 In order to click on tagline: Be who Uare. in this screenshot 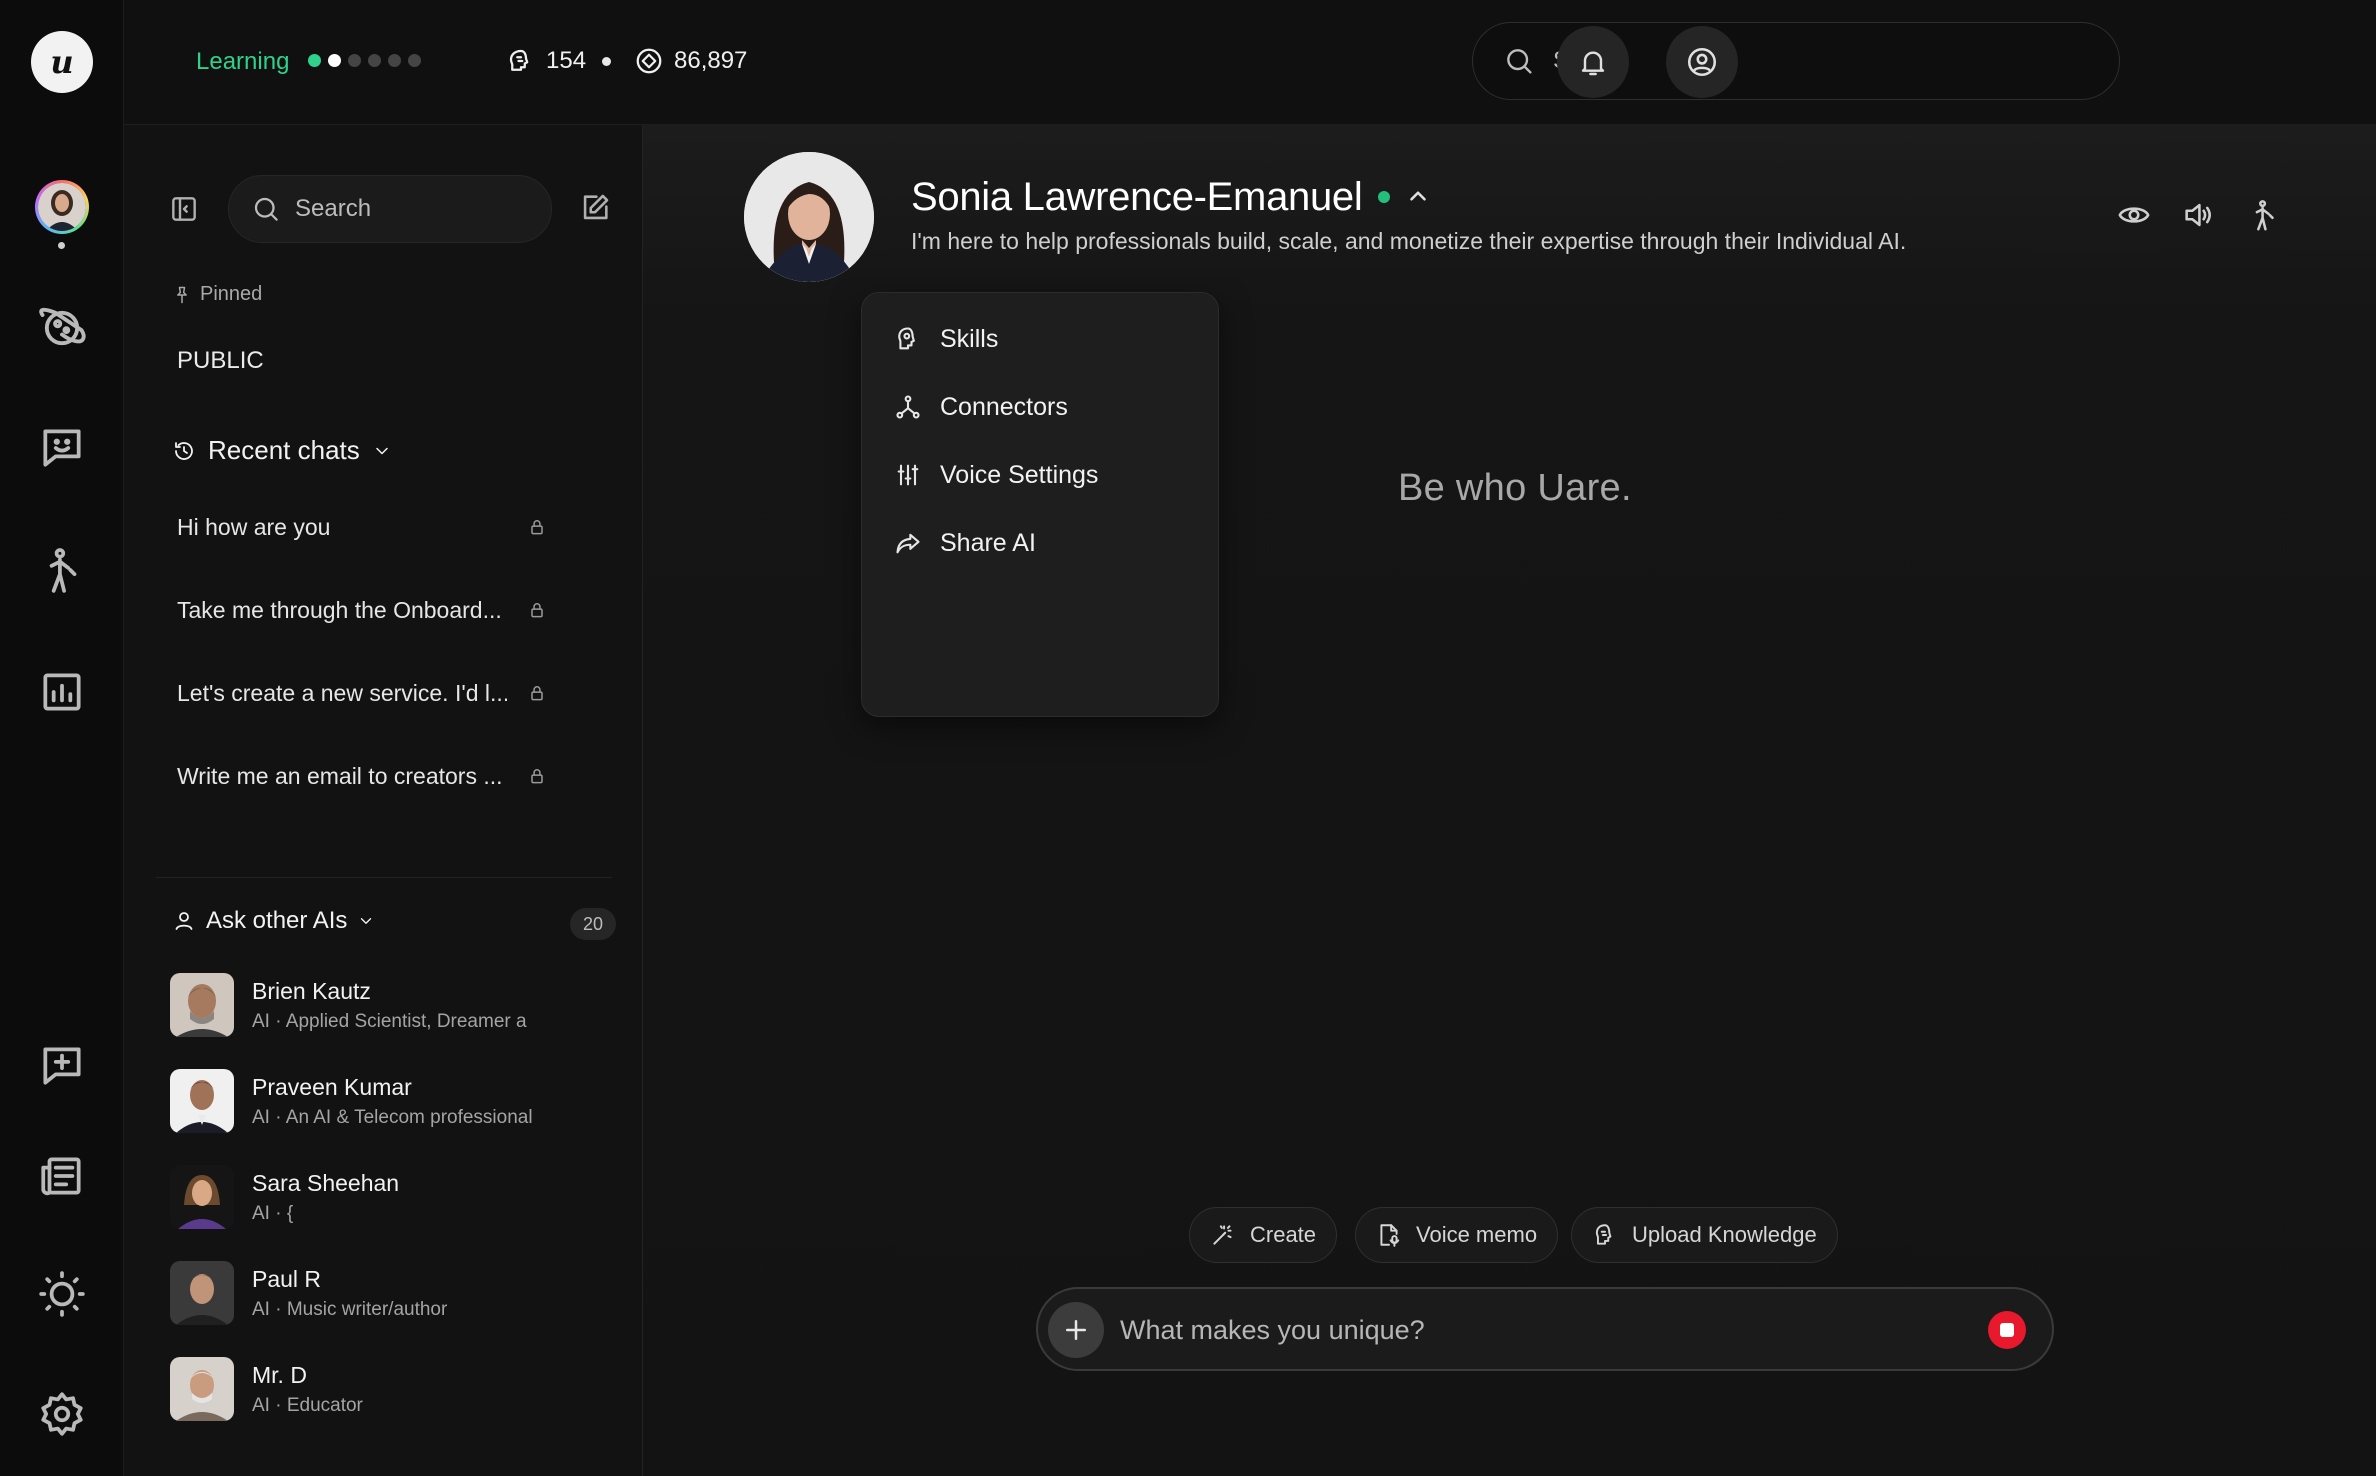, I will do `click(1515, 488)`.